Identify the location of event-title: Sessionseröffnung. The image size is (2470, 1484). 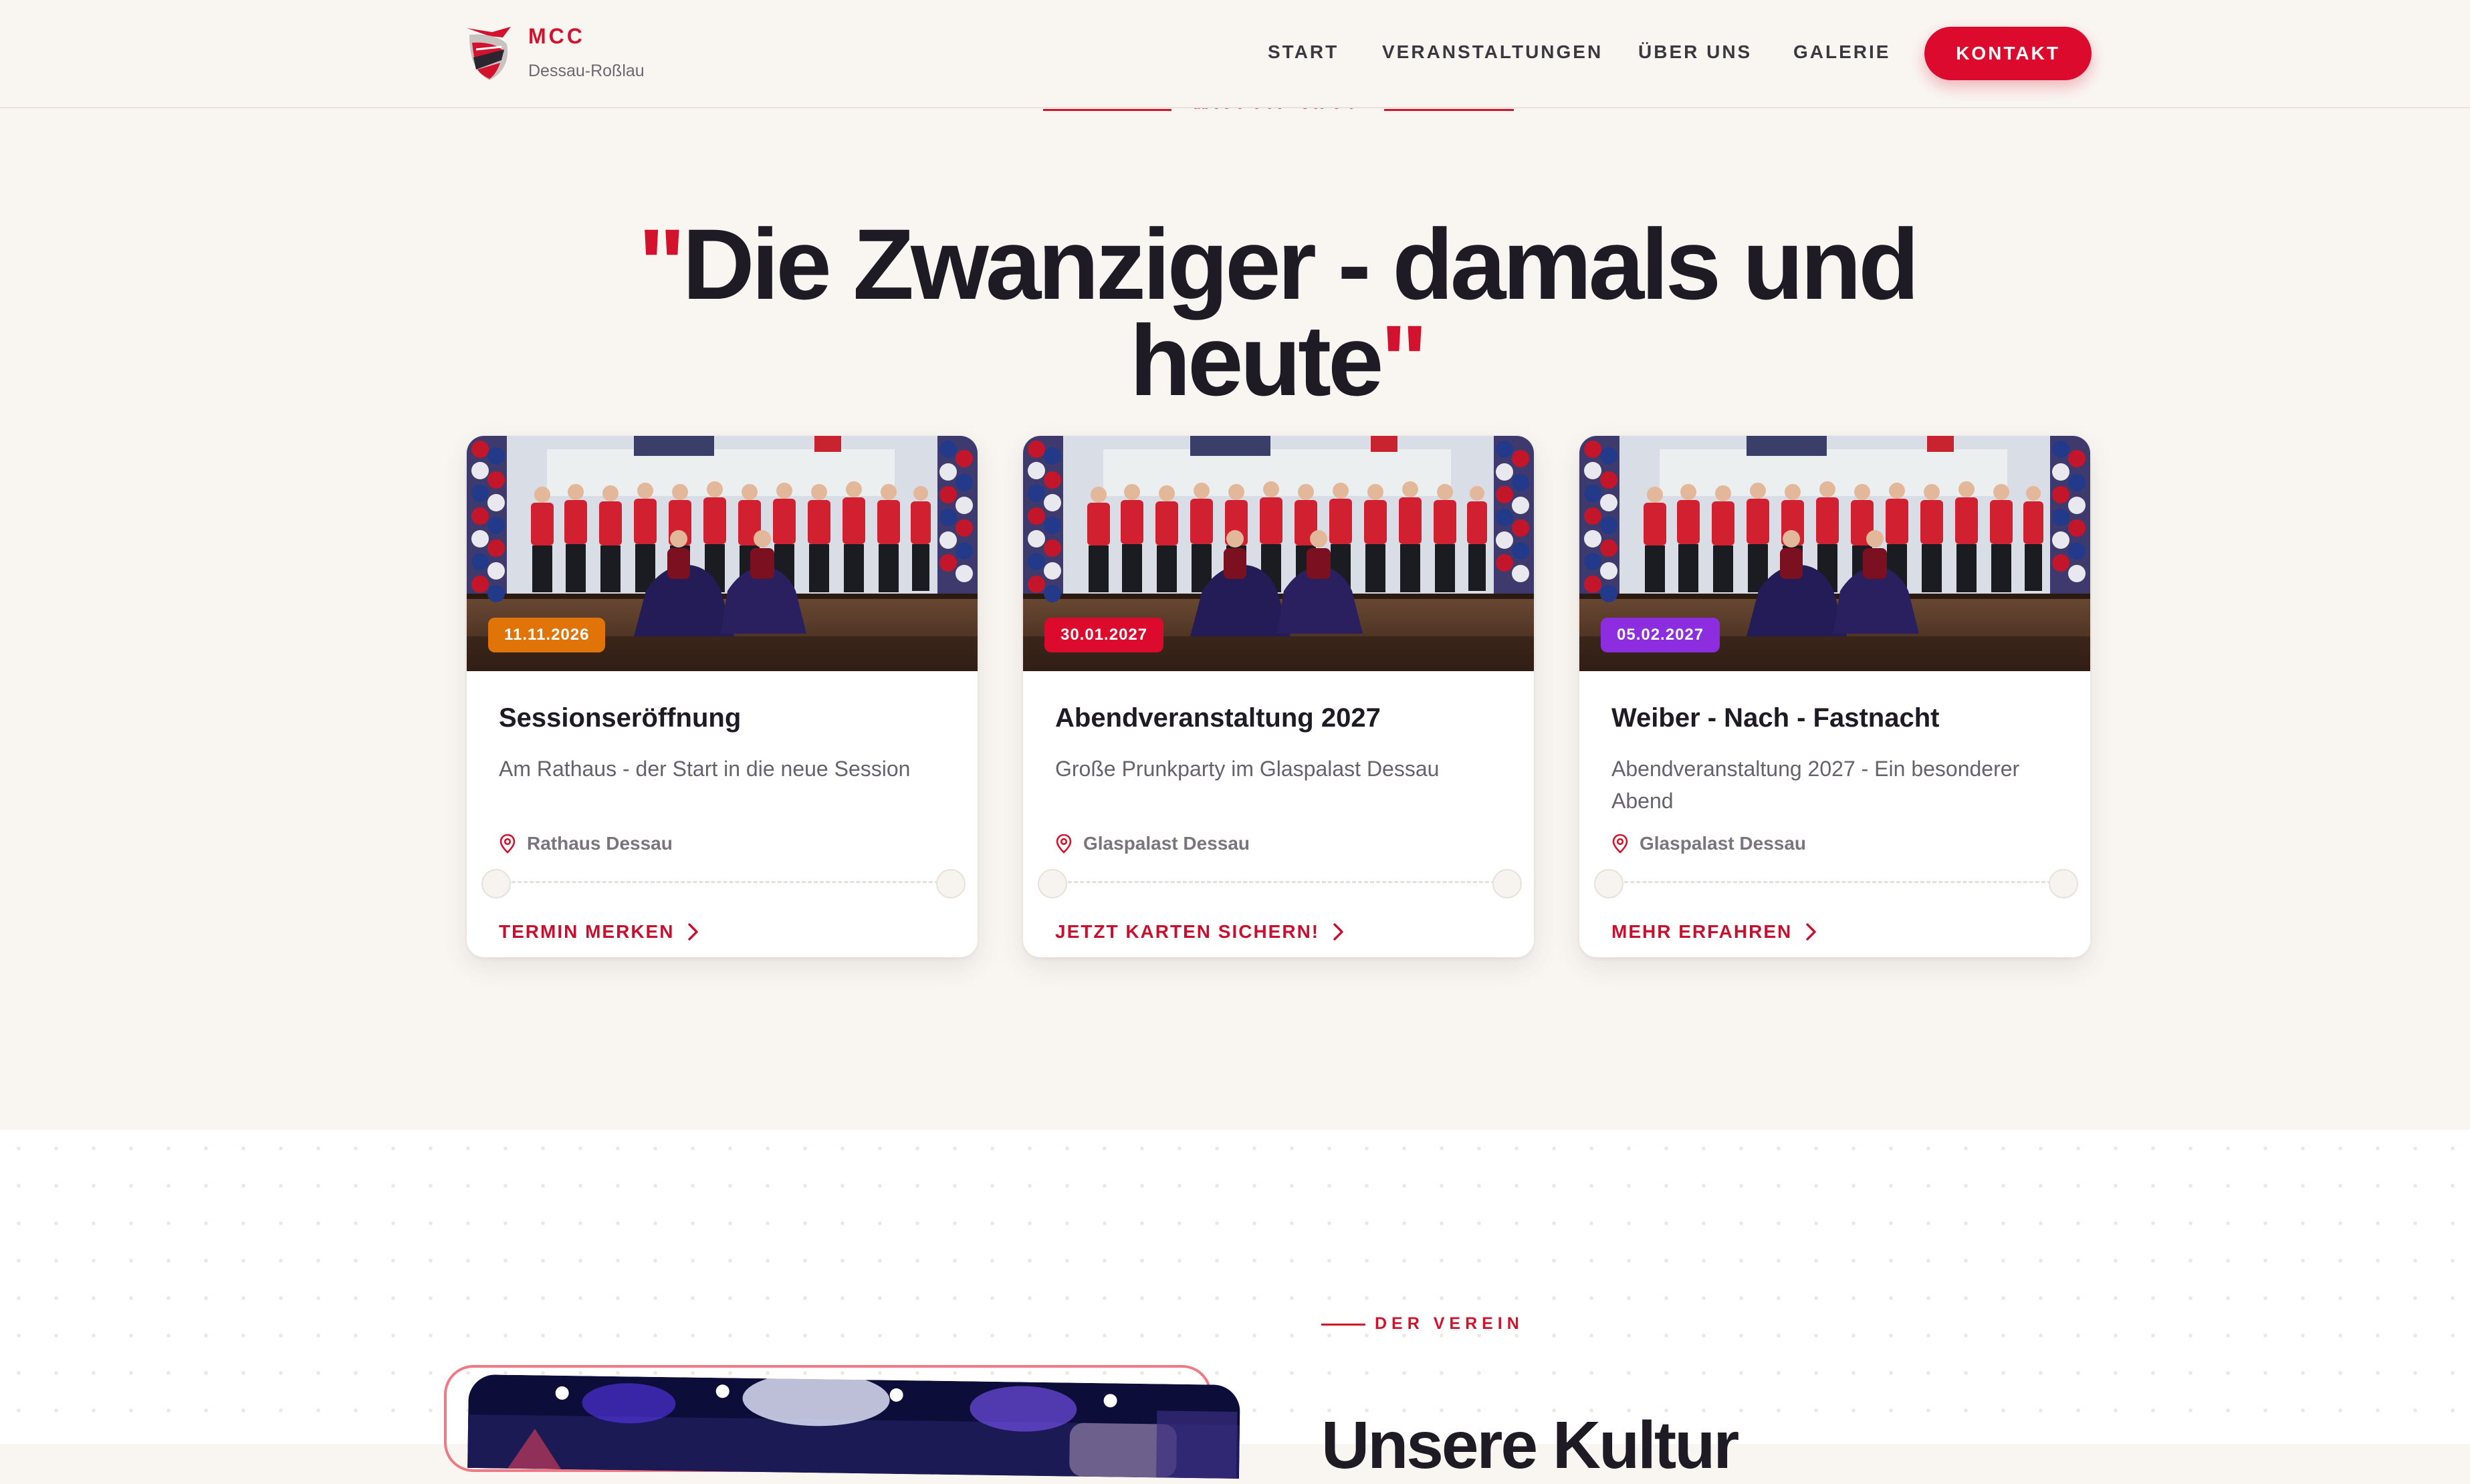
(620, 718).